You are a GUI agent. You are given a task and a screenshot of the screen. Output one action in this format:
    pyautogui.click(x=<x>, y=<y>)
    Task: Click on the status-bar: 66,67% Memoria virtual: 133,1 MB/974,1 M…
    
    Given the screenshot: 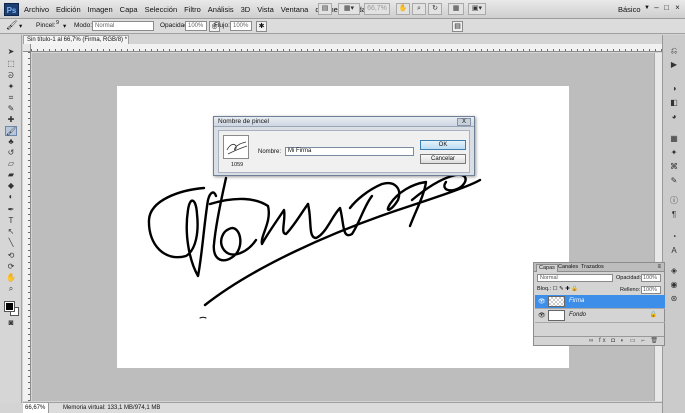 What is the action you would take?
    pyautogui.click(x=342, y=407)
    